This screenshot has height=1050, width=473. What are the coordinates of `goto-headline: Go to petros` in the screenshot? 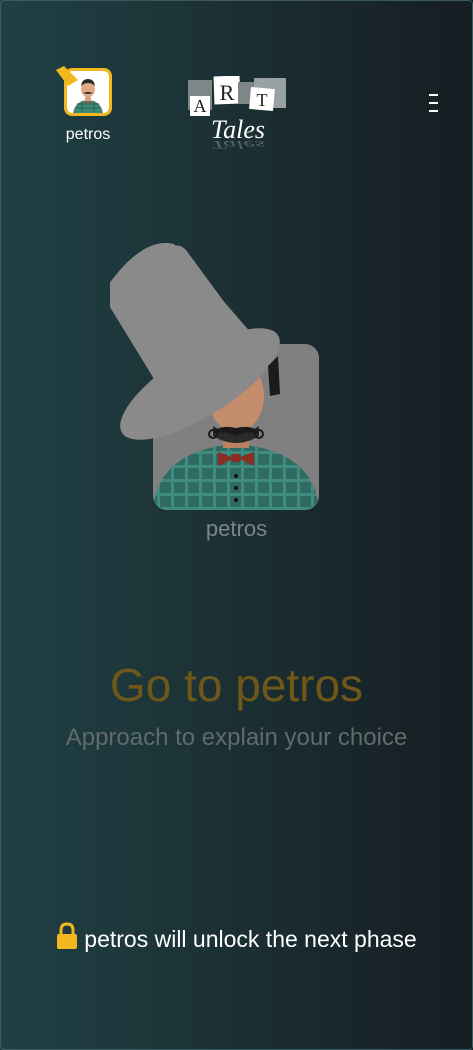 It's located at (236, 685).